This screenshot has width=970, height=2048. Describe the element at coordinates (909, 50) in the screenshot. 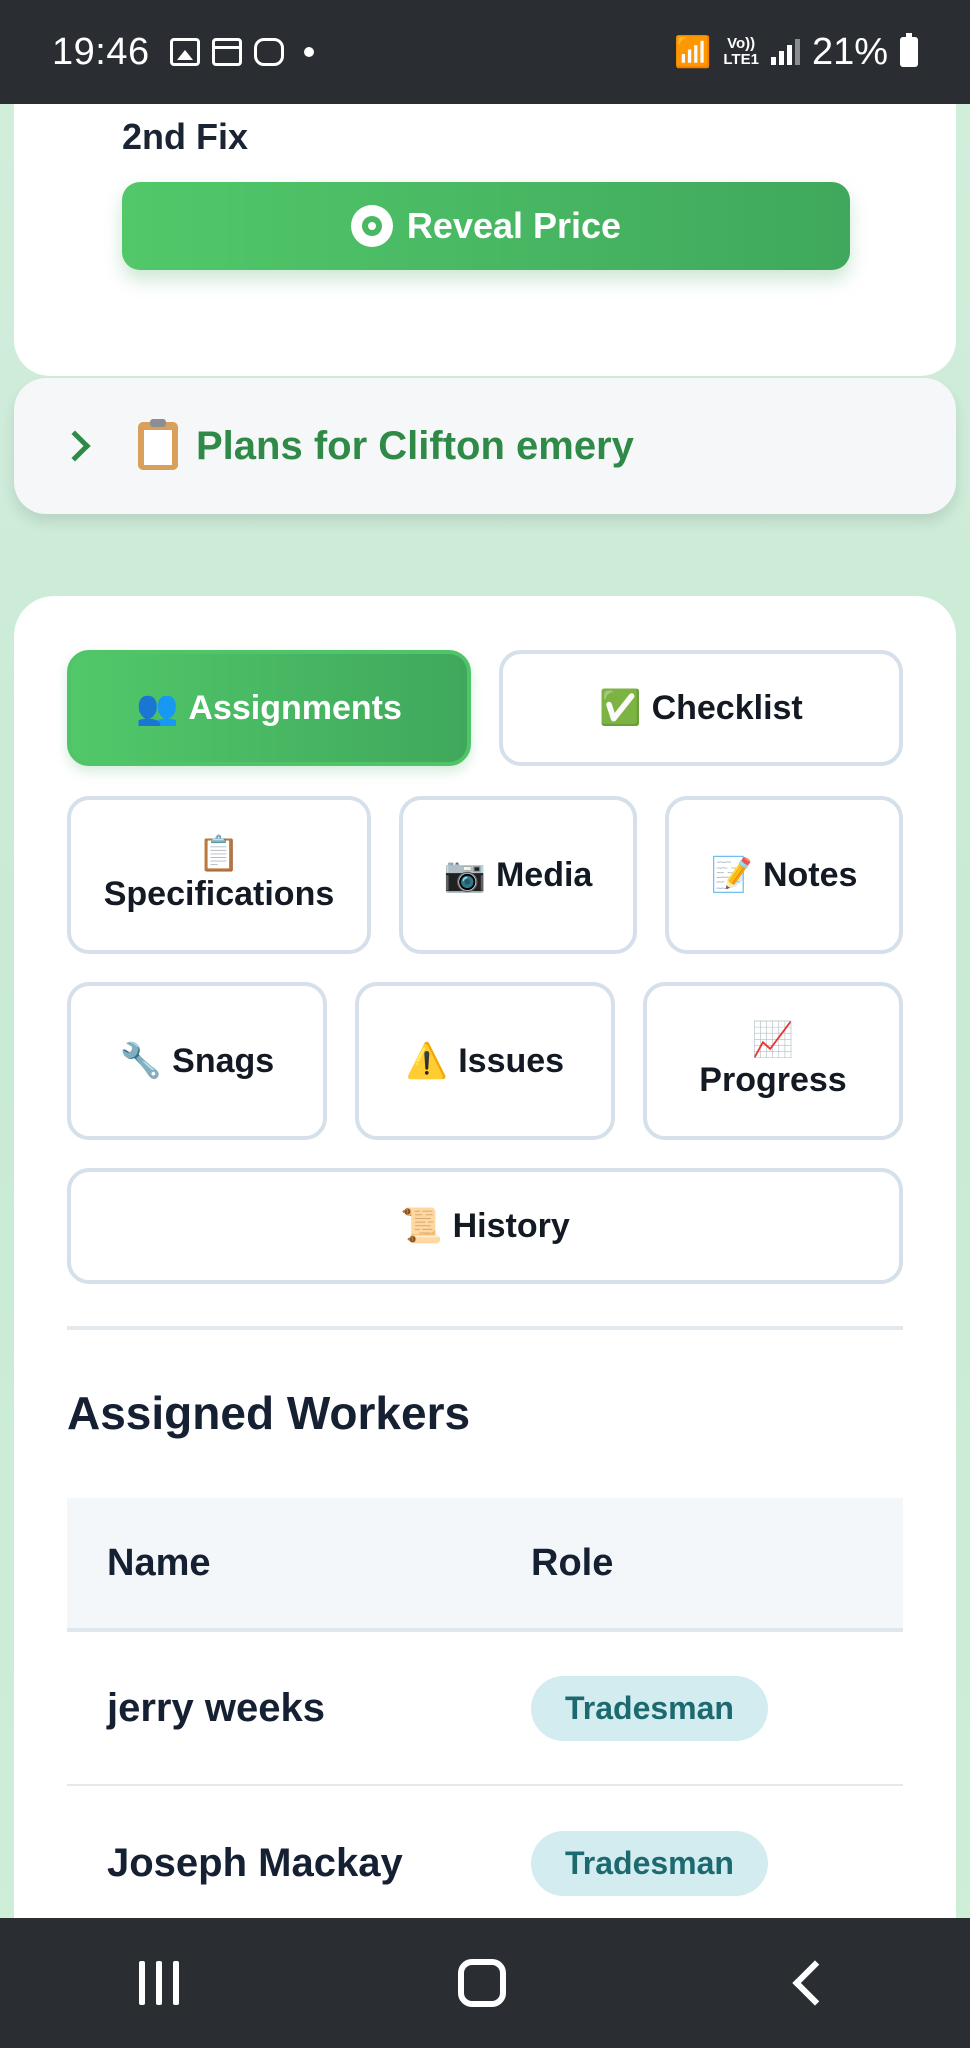

I see `battery-icon` at that location.